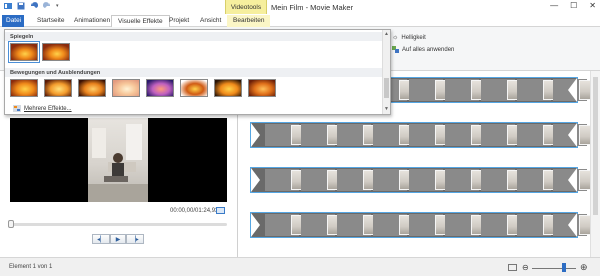  What do you see at coordinates (57, 6) in the screenshot?
I see `qat-dropdown-icon: ▾` at bounding box center [57, 6].